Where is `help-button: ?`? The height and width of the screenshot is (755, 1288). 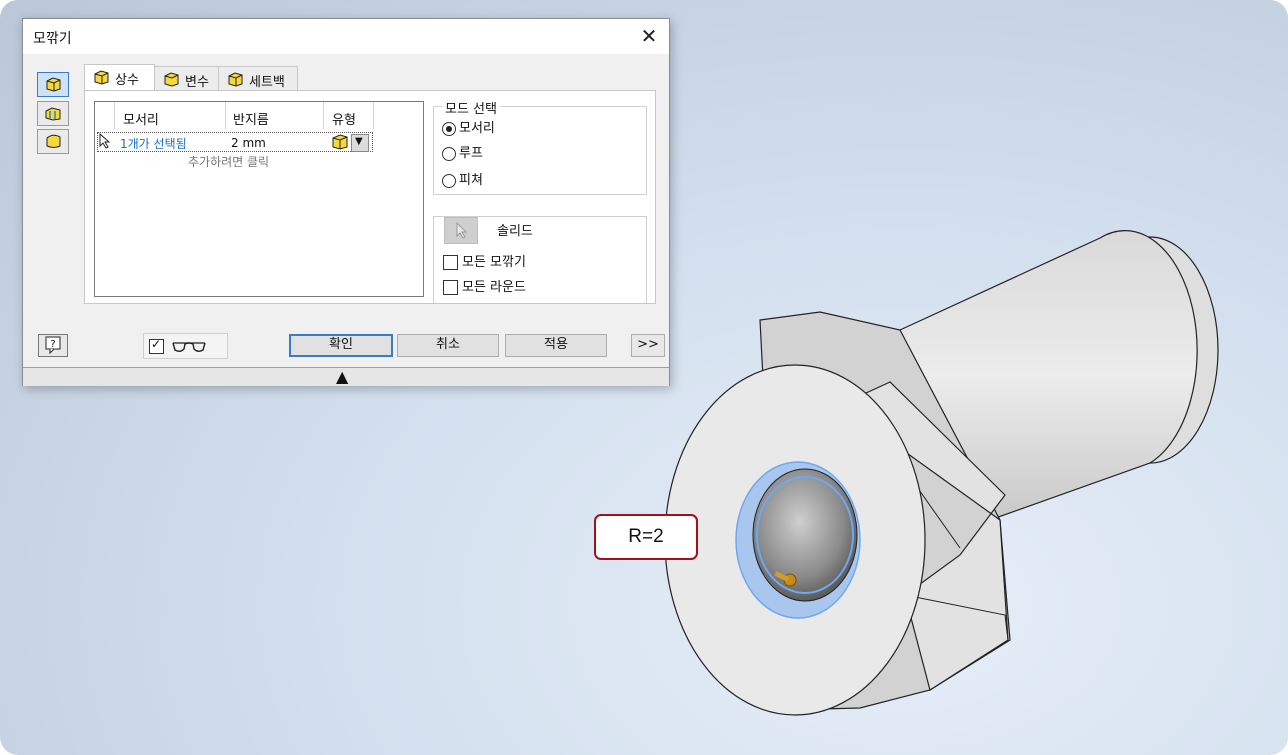
help-button: ? is located at coordinates (53, 345).